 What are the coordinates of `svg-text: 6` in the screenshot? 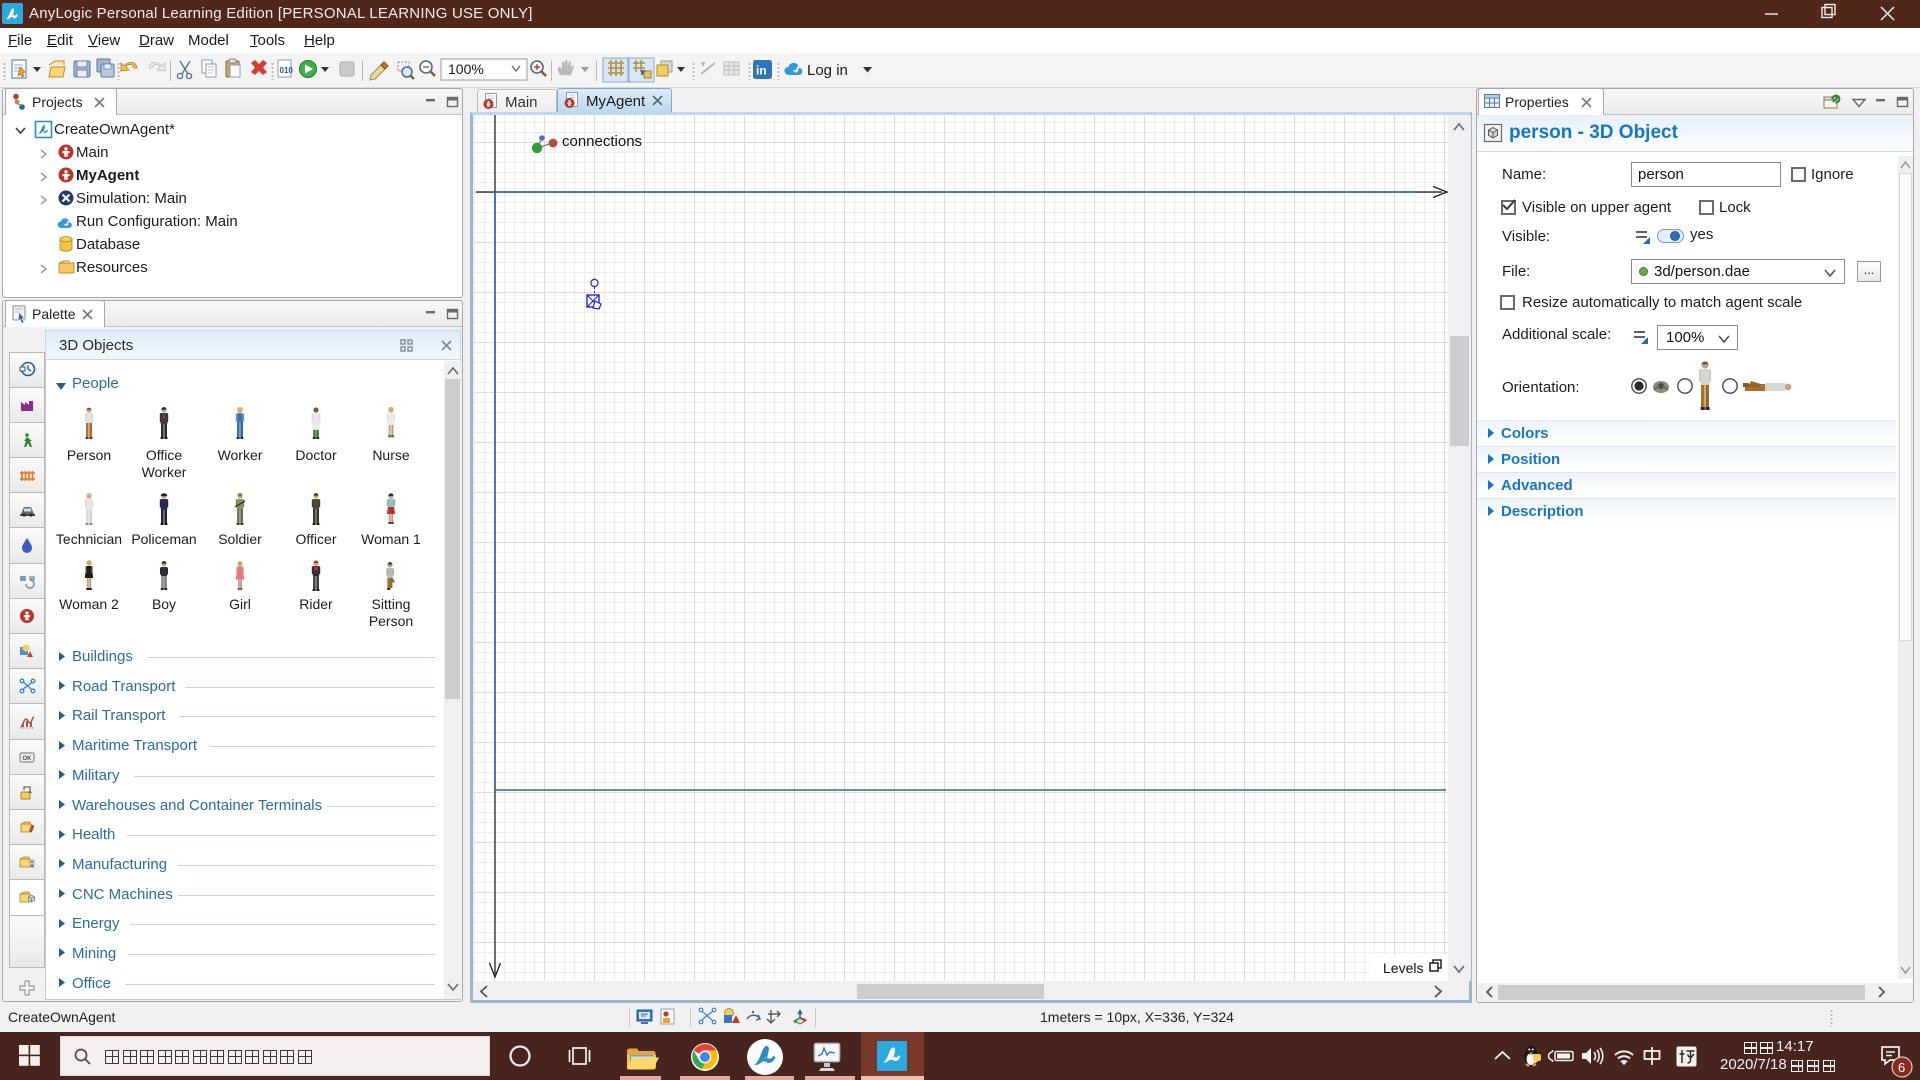 It's located at (1901, 1067).